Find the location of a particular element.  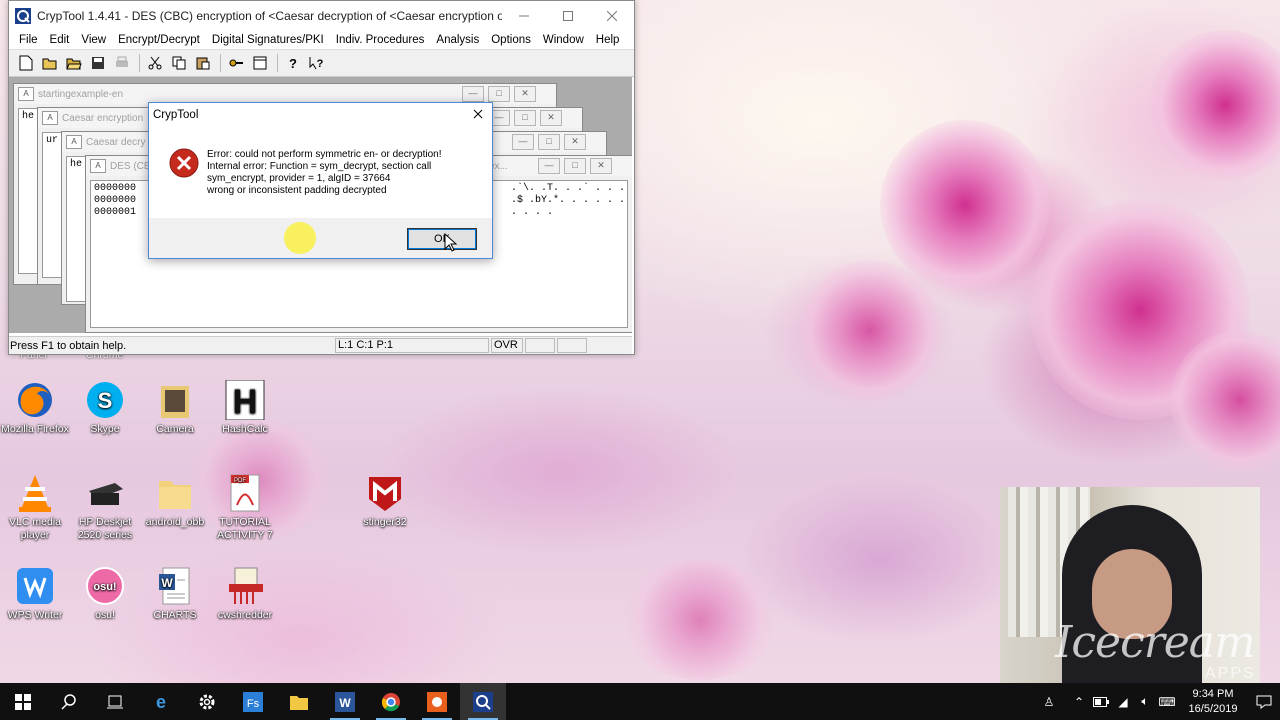

save-button is located at coordinates (98, 63).